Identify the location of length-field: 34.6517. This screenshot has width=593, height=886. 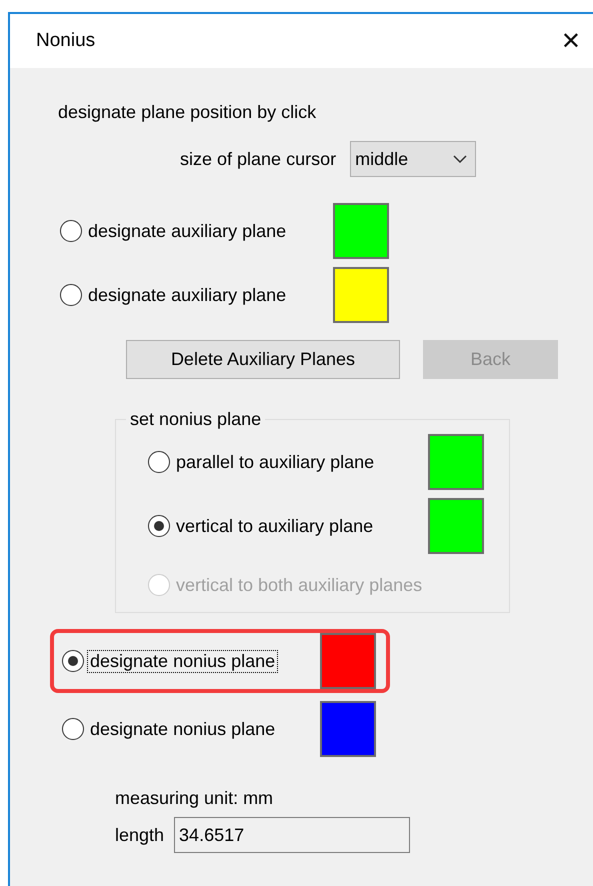
(292, 835).